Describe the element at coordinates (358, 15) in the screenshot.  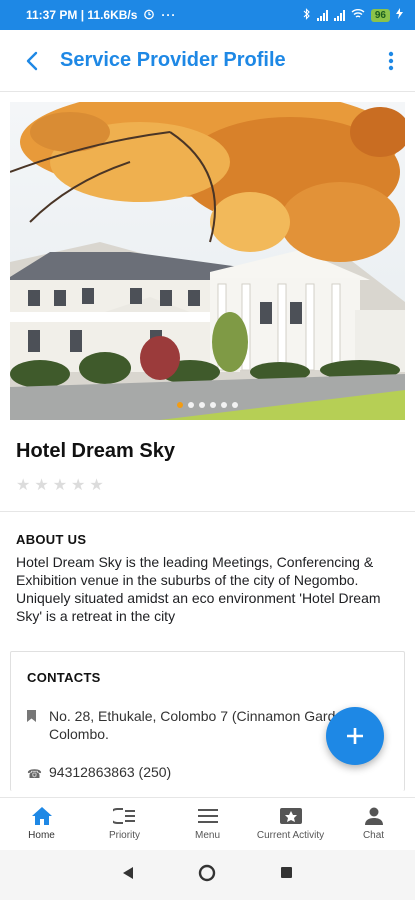
I see `wifi-icon` at that location.